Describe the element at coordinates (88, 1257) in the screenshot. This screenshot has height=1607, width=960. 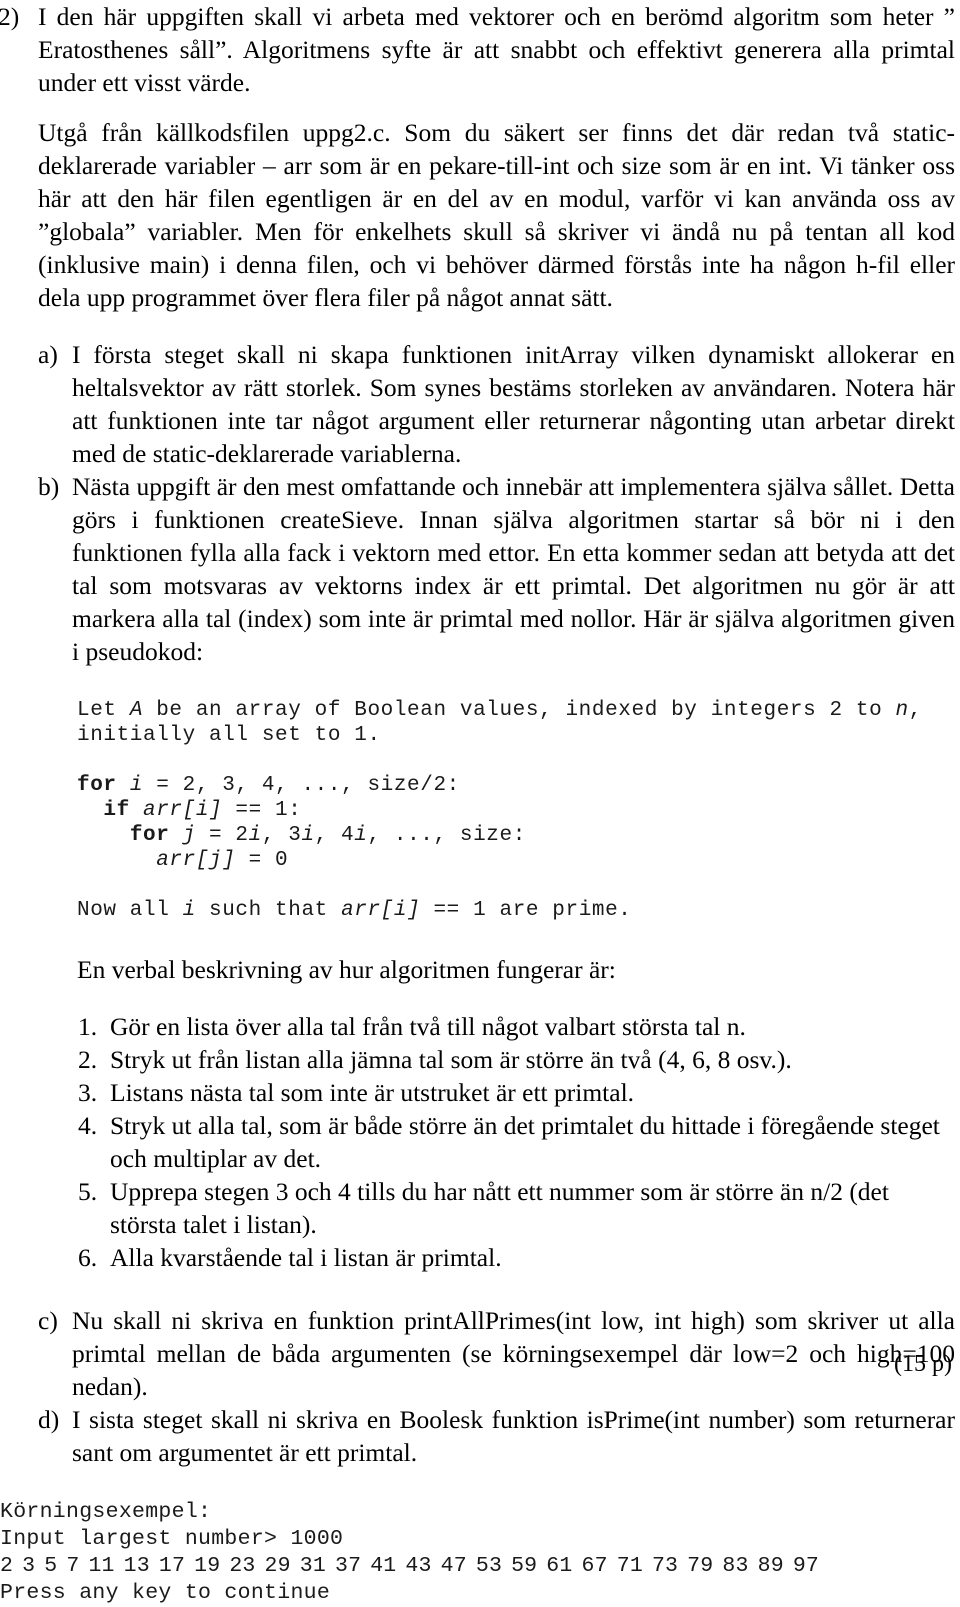
I see `step-marker: 6.` at that location.